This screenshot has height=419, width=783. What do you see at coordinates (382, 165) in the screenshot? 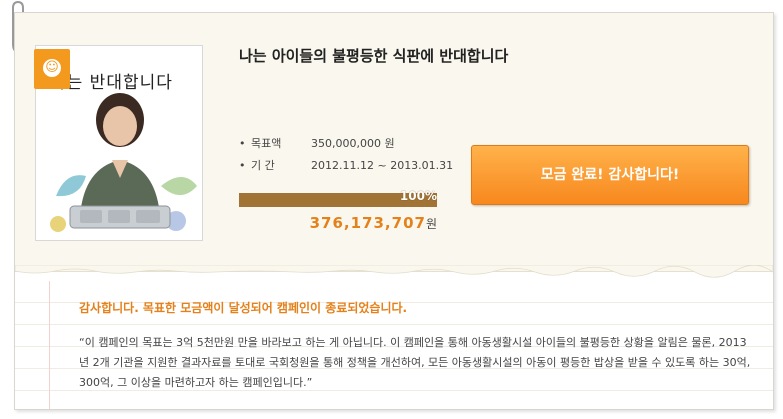
I see `period-value: 2012.11.12 ~ 2013.01.31` at bounding box center [382, 165].